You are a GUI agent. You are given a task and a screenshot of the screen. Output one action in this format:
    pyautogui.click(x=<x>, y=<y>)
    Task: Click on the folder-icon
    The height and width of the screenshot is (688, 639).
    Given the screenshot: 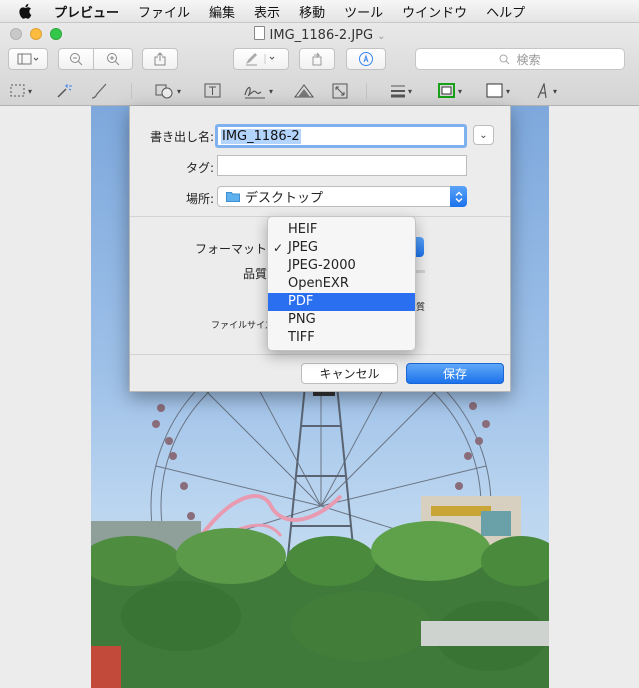 What is the action you would take?
    pyautogui.click(x=233, y=197)
    